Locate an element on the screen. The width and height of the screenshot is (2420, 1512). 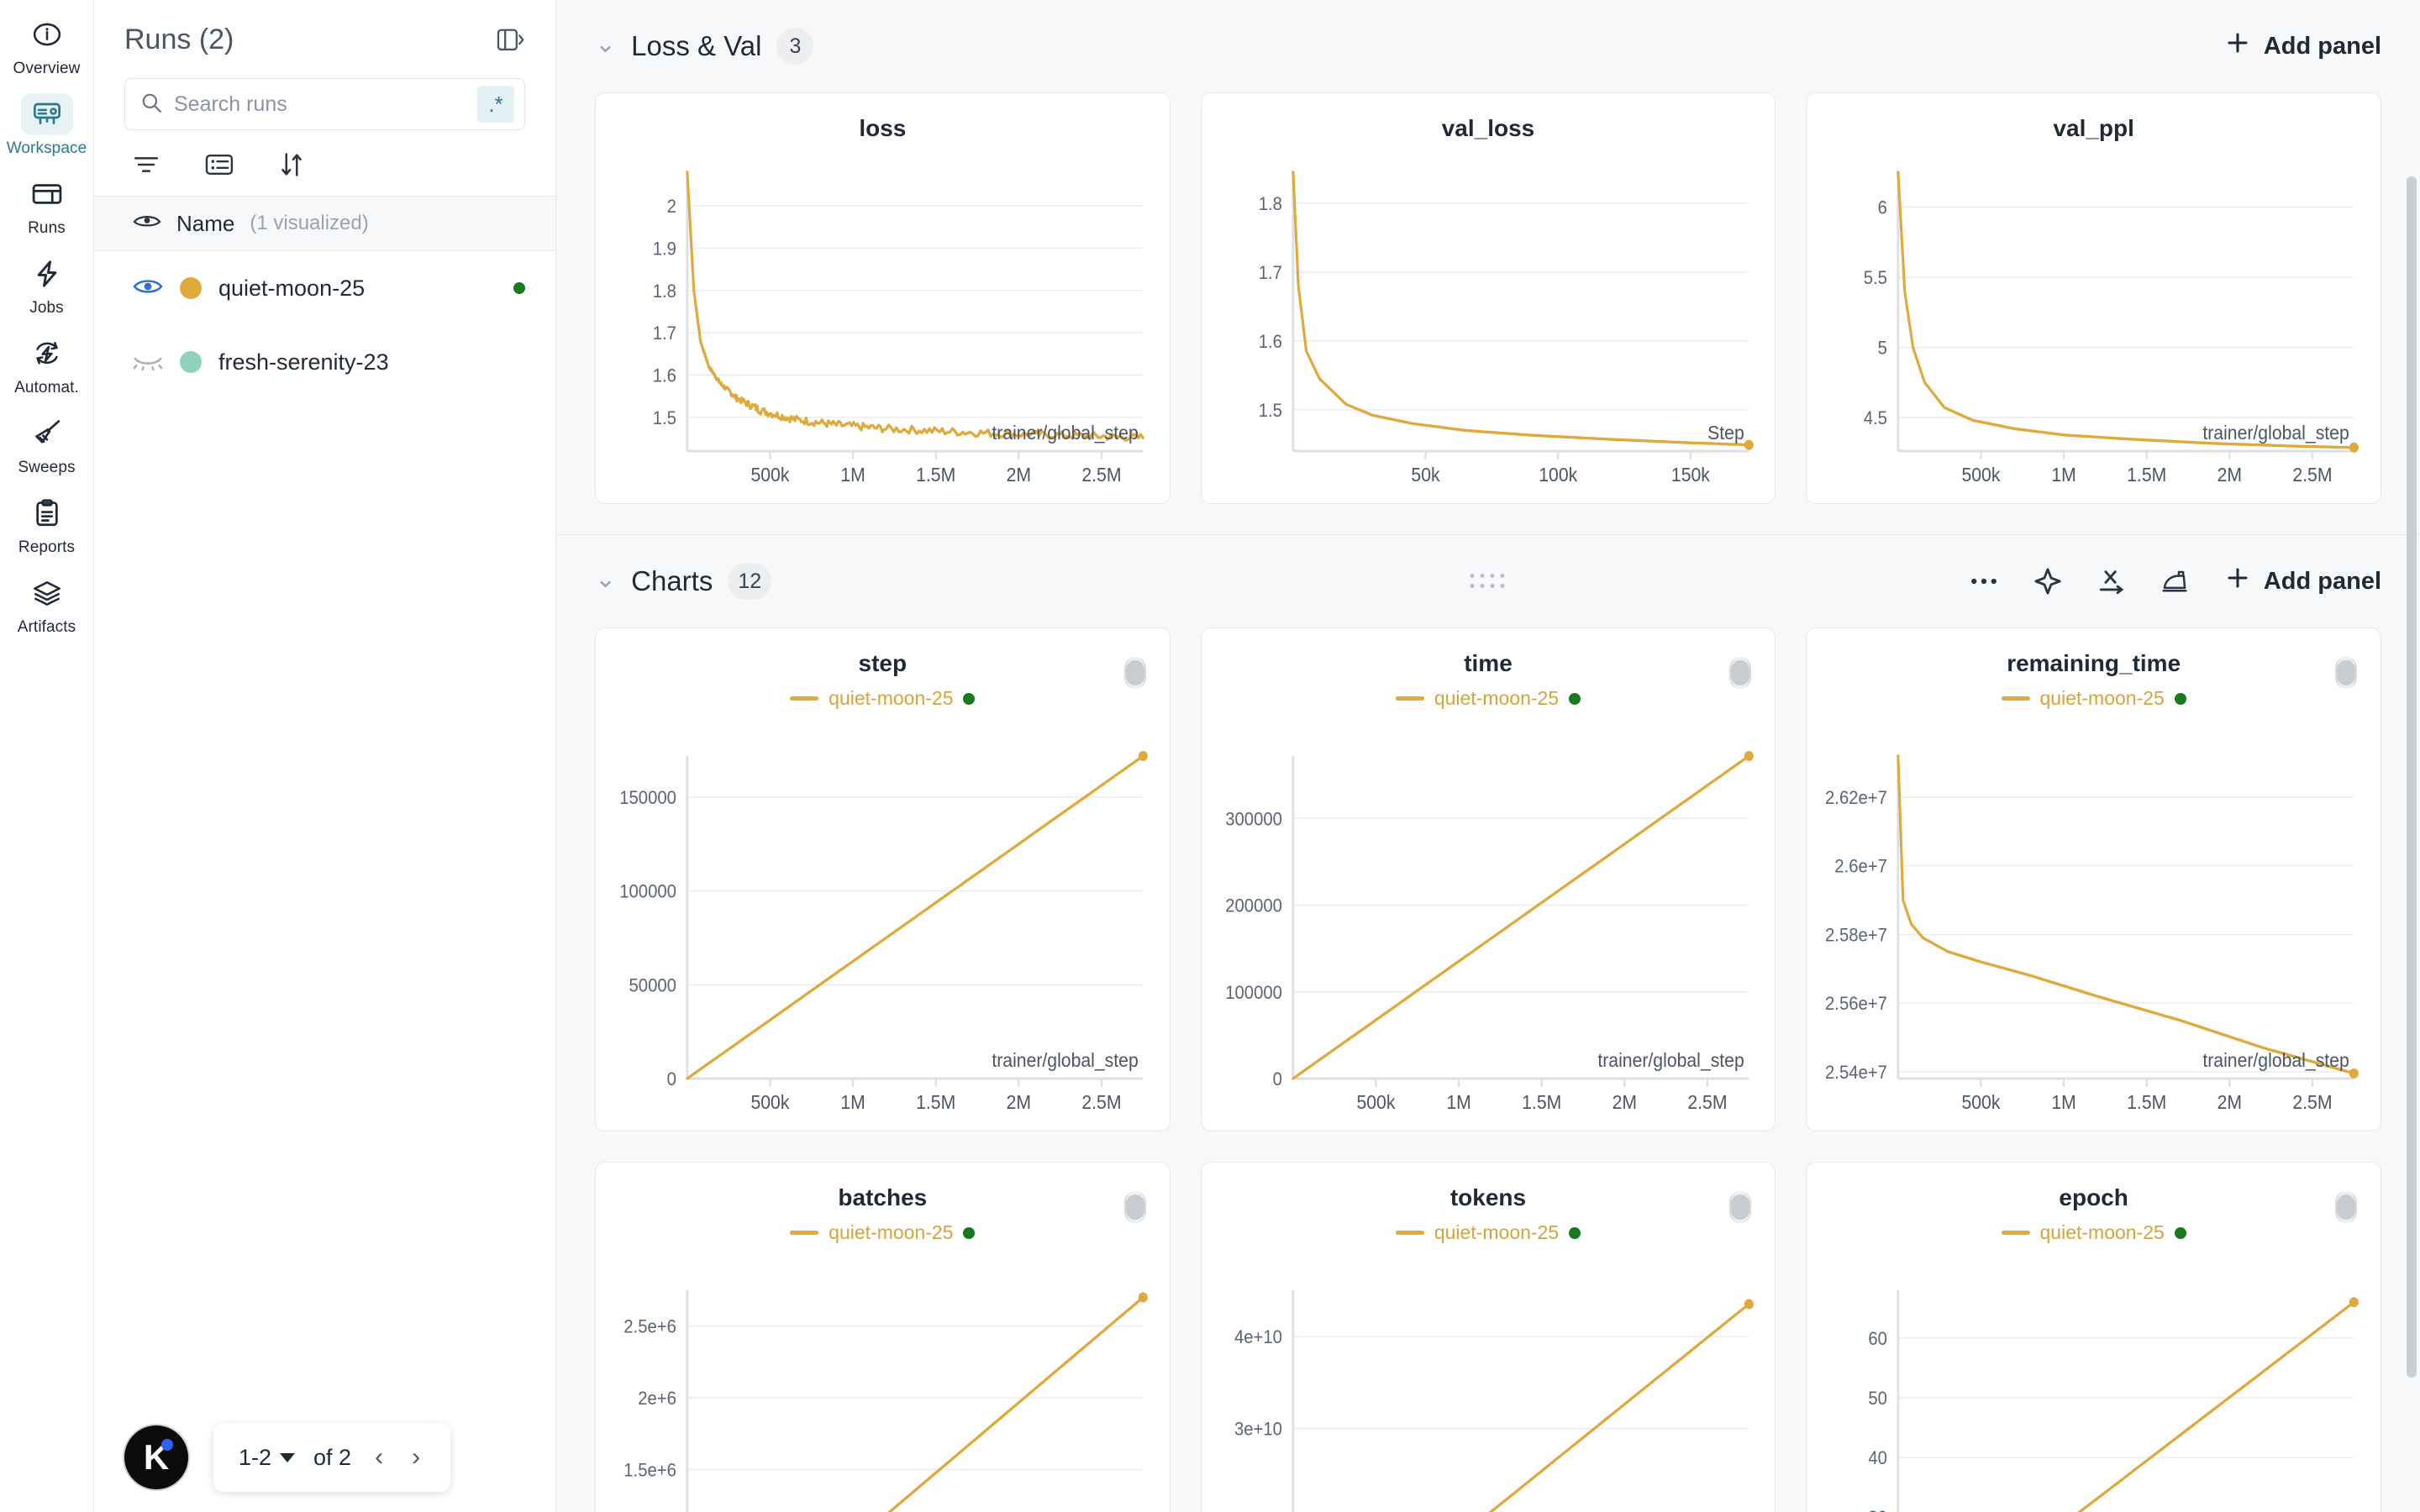
svg-text: 50 is located at coordinates (1878, 1399).